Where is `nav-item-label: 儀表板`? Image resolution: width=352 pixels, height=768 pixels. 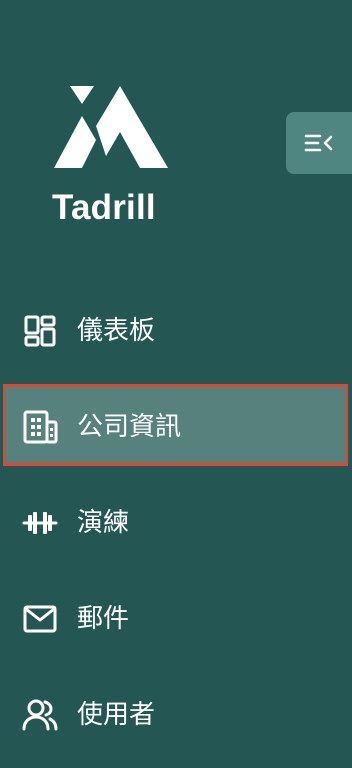
nav-item-label: 儀表板 is located at coordinates (116, 331).